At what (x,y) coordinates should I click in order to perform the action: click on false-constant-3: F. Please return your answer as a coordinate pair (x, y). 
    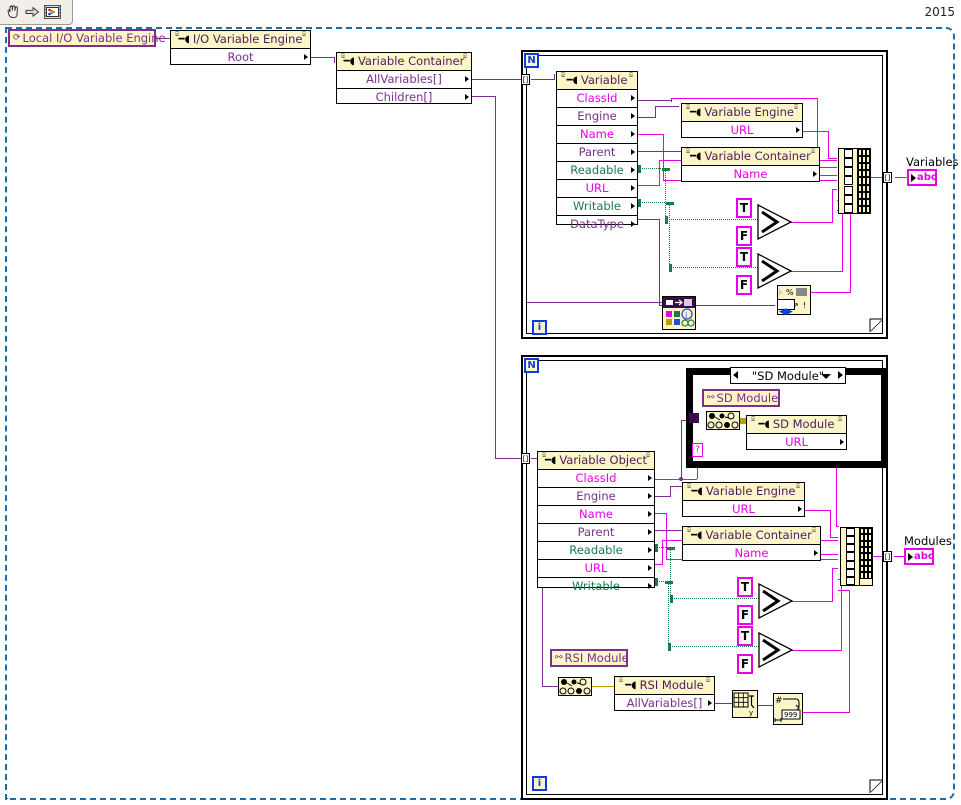
    Looking at the image, I should click on (745, 615).